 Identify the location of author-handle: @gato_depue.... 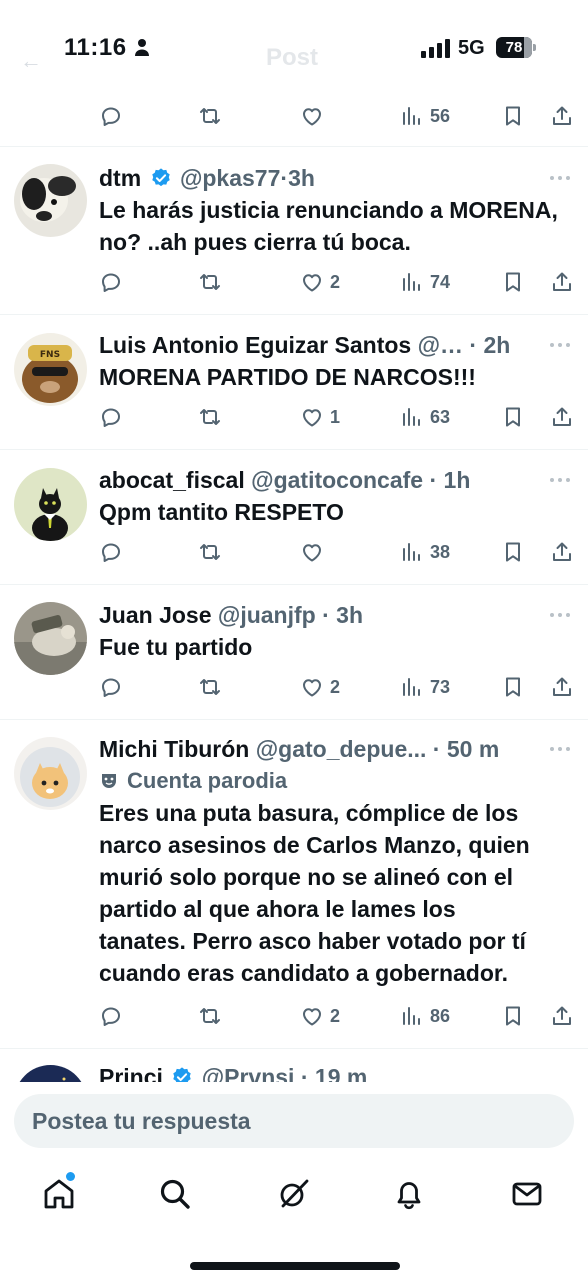
(341, 749).